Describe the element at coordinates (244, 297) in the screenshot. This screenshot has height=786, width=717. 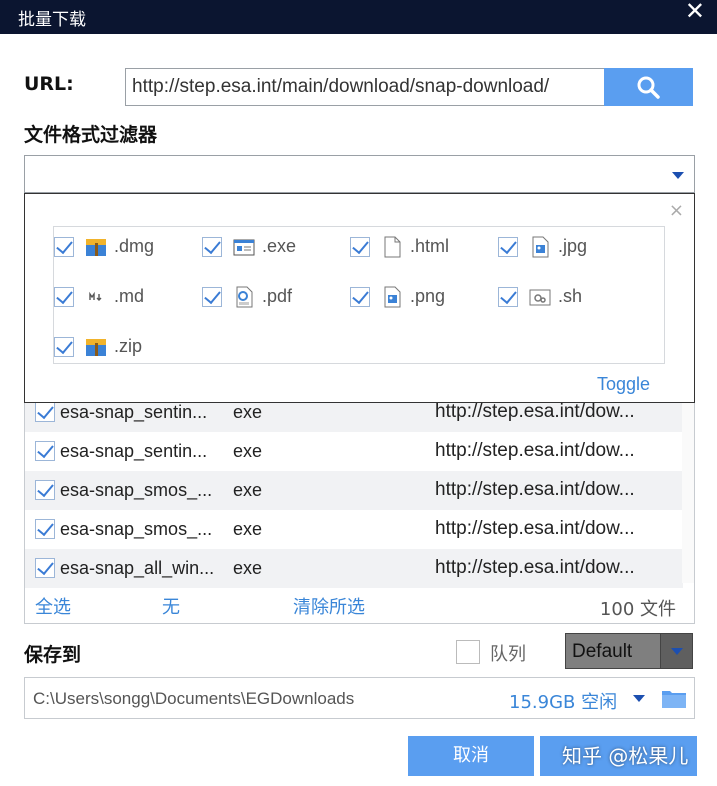
I see `pdf-file-icon` at that location.